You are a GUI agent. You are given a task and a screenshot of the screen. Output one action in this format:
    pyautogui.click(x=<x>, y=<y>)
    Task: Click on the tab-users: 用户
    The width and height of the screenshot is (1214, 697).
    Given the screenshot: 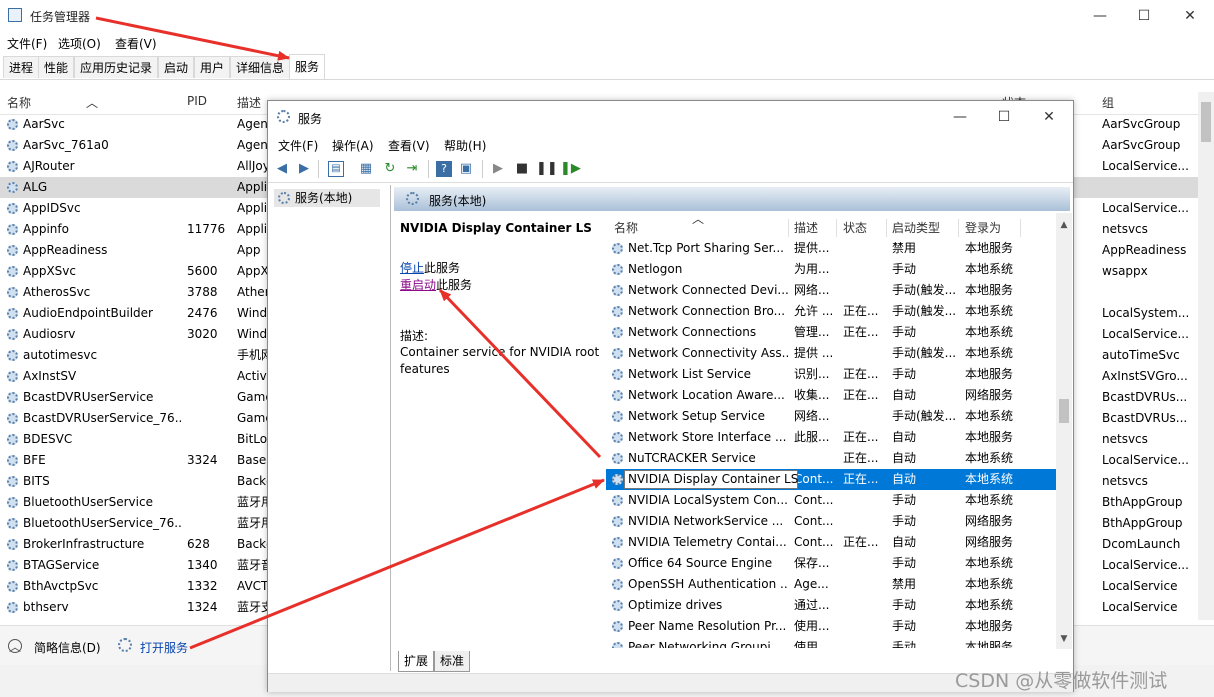 What is the action you would take?
    pyautogui.click(x=212, y=67)
    